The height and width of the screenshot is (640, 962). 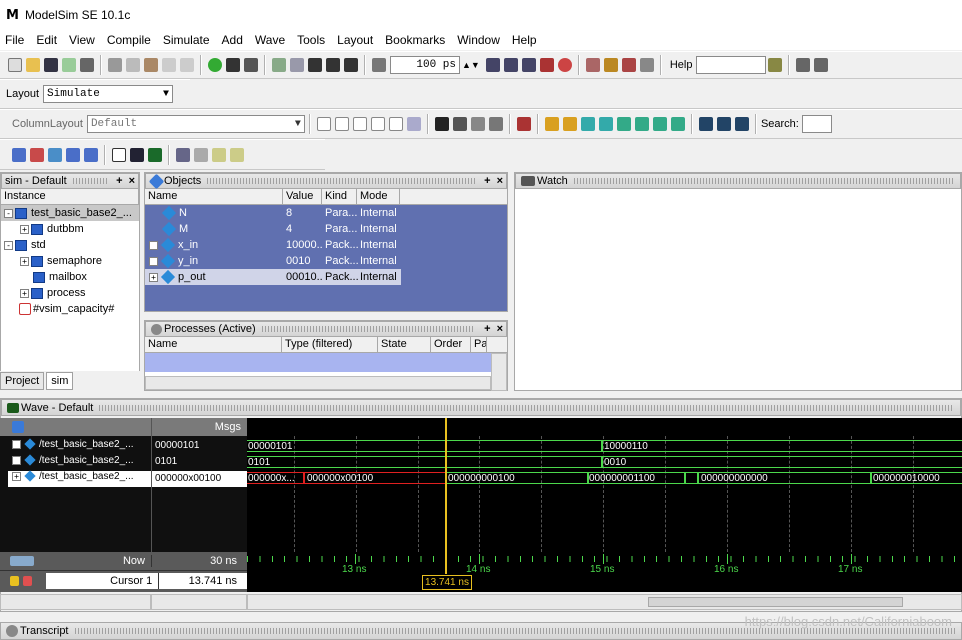 What do you see at coordinates (133, 65) in the screenshot?
I see `copy-icon` at bounding box center [133, 65].